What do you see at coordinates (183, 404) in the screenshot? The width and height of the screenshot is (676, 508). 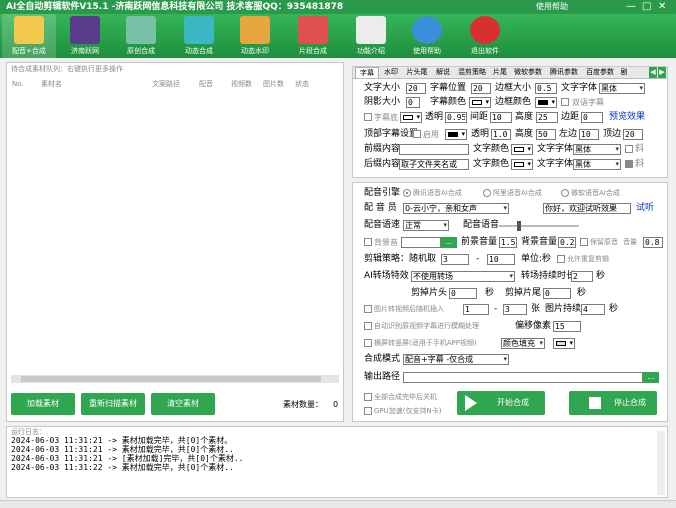 I see `clear-material-button: 清空素材` at bounding box center [183, 404].